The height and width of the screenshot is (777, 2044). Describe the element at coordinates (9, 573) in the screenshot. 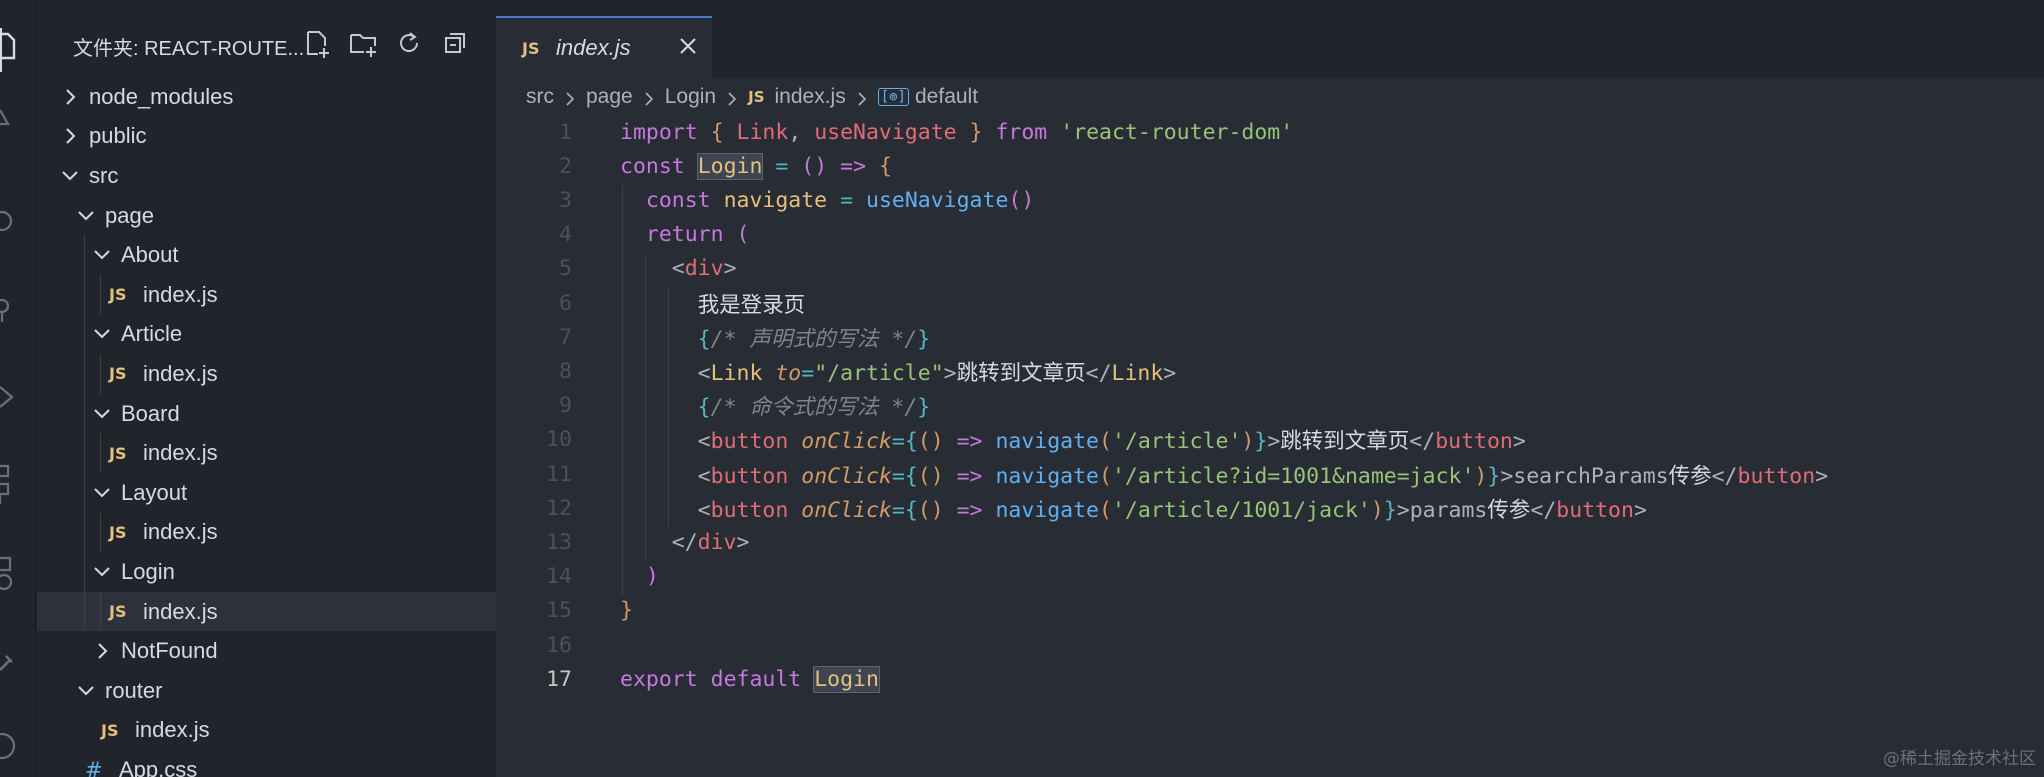

I see `remote-icon` at that location.